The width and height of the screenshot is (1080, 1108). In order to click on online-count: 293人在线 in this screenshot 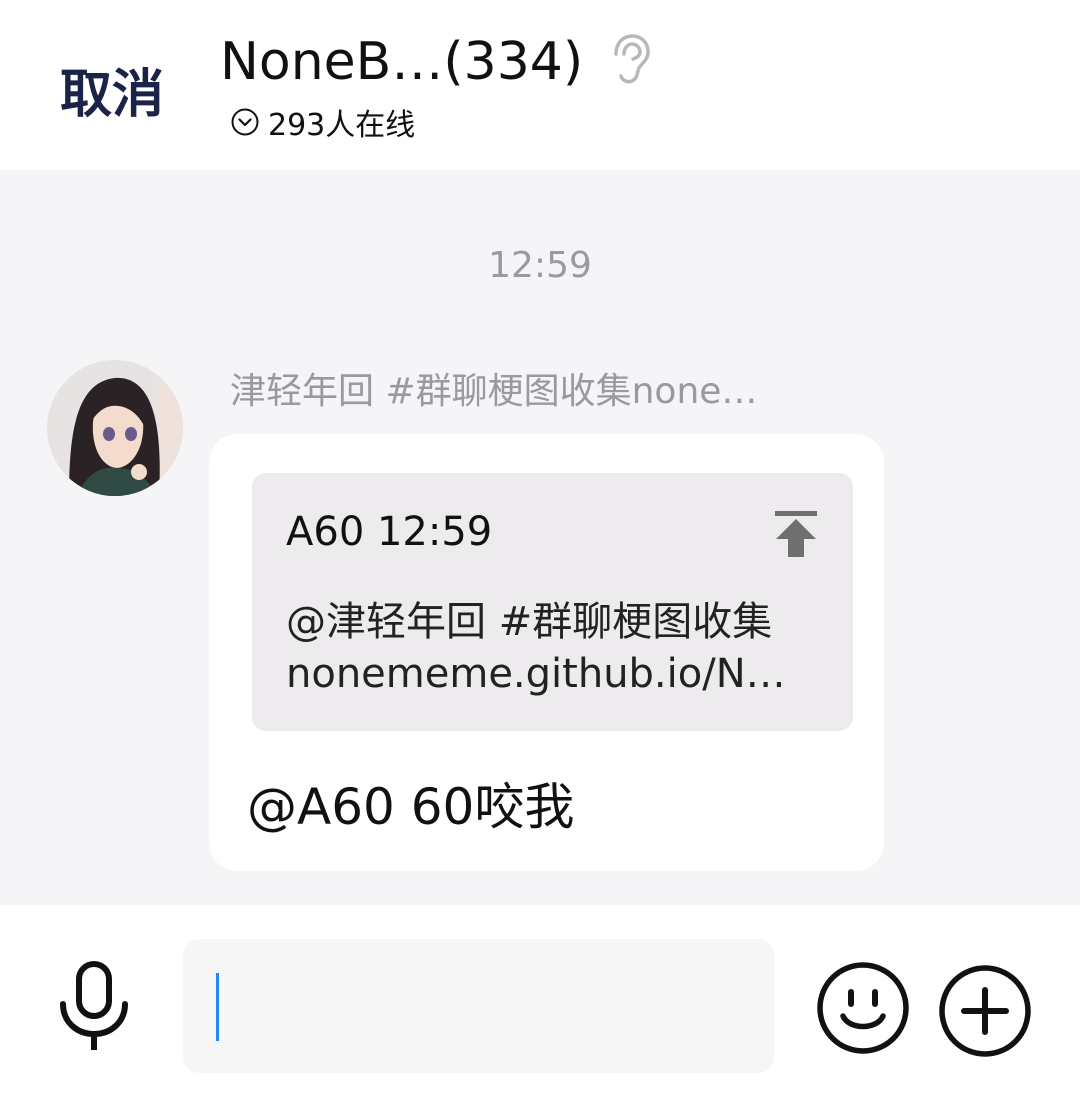, I will do `click(323, 122)`.